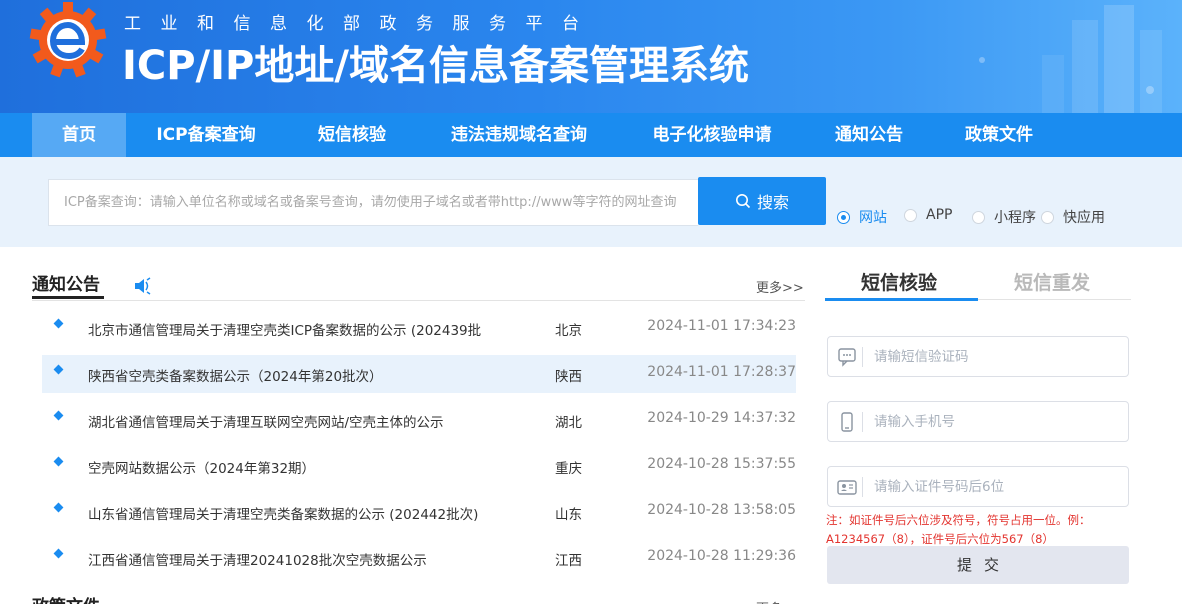 The height and width of the screenshot is (604, 1182). What do you see at coordinates (721, 326) in the screenshot?
I see `notice-date: 2024-11-01 17:34:23` at bounding box center [721, 326].